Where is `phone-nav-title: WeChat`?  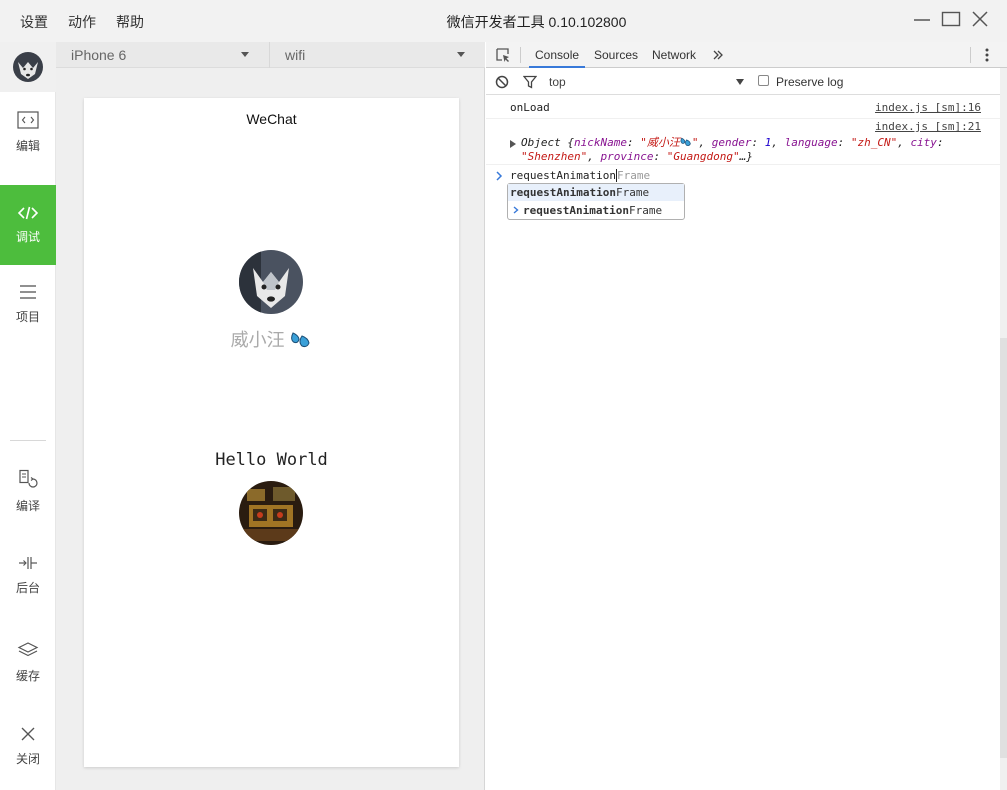
phone-nav-title: WeChat is located at coordinates (271, 119).